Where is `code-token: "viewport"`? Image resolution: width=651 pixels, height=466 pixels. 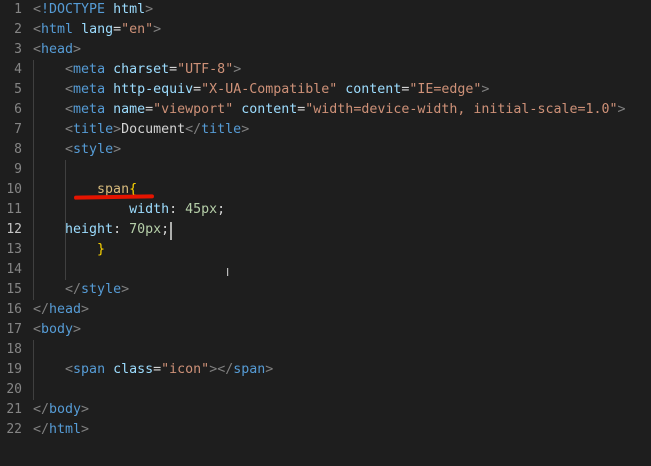 code-token: "viewport" is located at coordinates (193, 109).